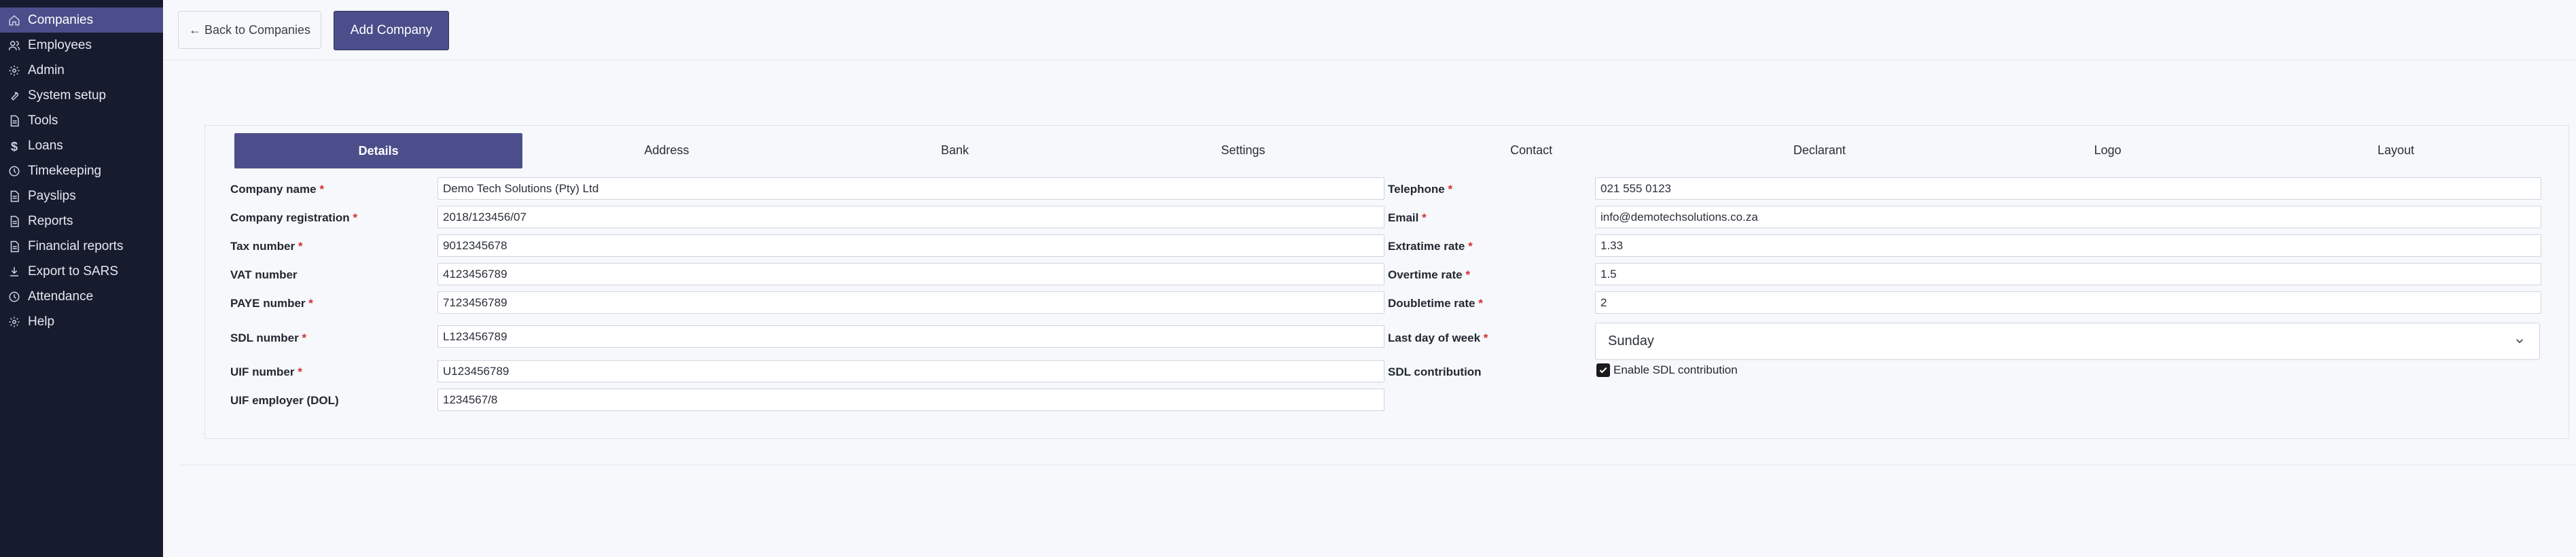  I want to click on tab-details: Details, so click(378, 150).